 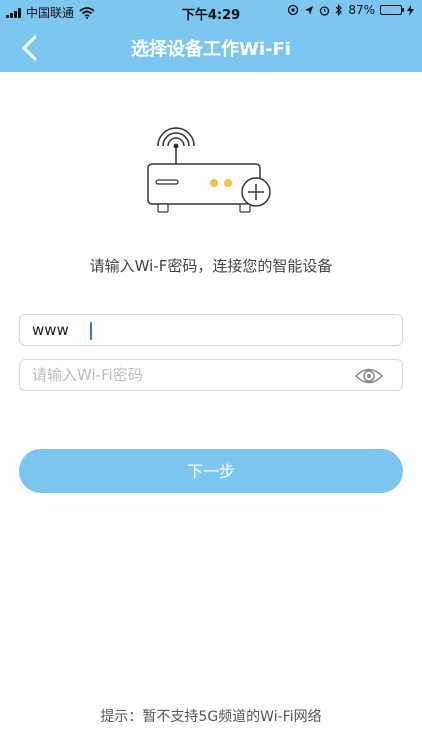 What do you see at coordinates (325, 10) in the screenshot?
I see `alarm-icon` at bounding box center [325, 10].